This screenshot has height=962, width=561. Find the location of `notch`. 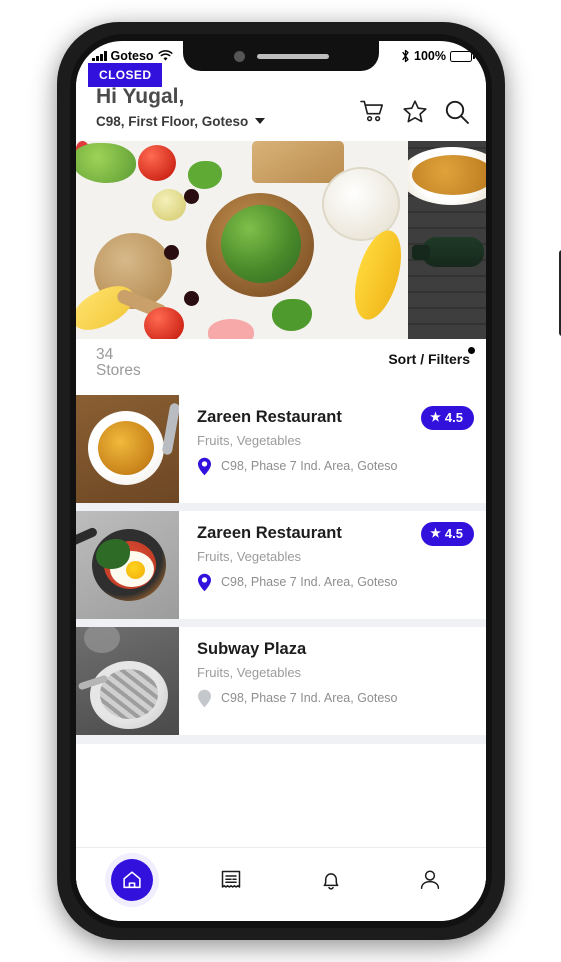

notch is located at coordinates (281, 56).